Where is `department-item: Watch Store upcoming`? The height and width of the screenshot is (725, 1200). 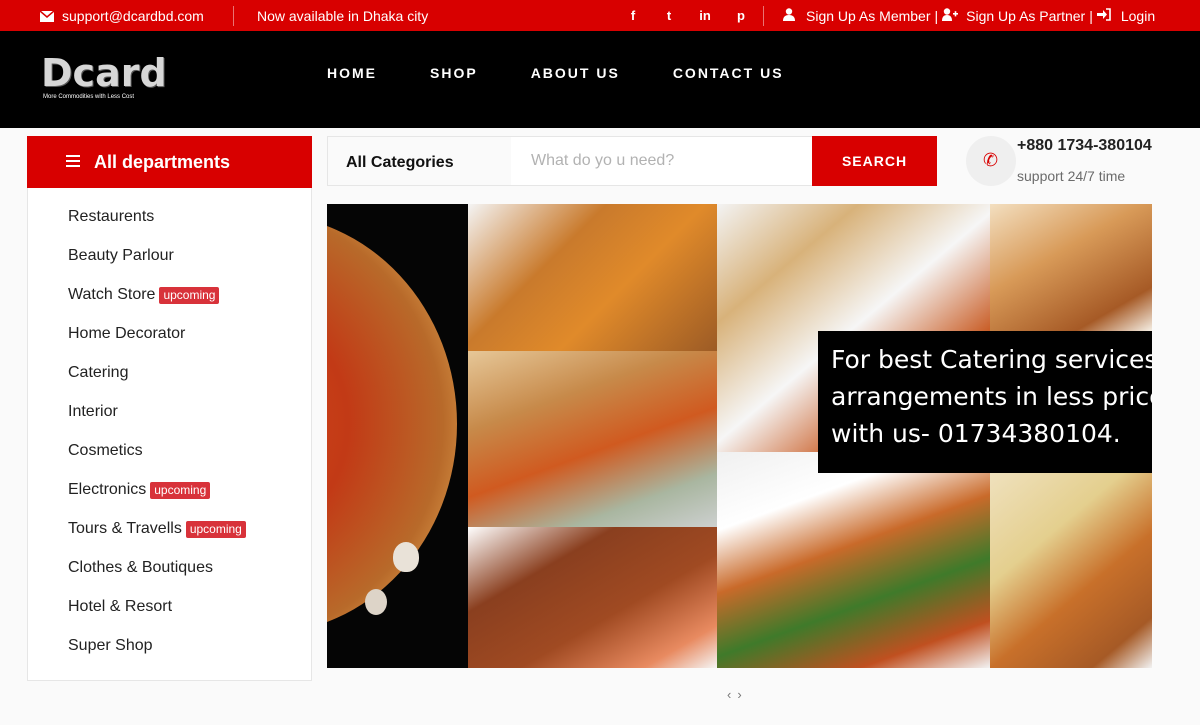
department-item: Watch Store upcoming is located at coordinates (144, 295).